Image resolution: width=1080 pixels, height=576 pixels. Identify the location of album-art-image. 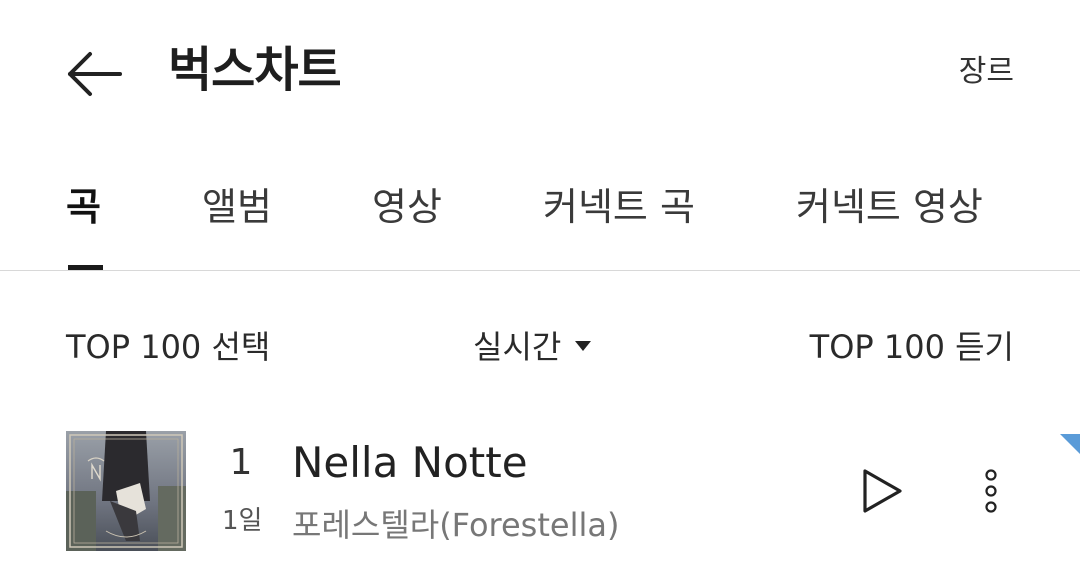
(126, 491).